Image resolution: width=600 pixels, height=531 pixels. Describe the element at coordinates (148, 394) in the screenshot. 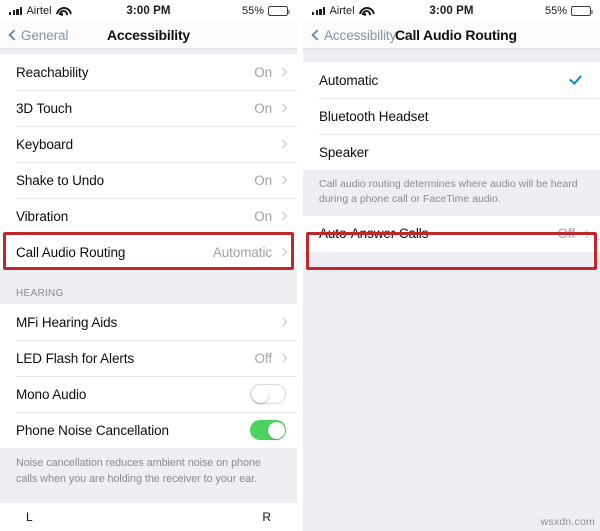

I see `row-mono-audio: Mono Audio` at that location.